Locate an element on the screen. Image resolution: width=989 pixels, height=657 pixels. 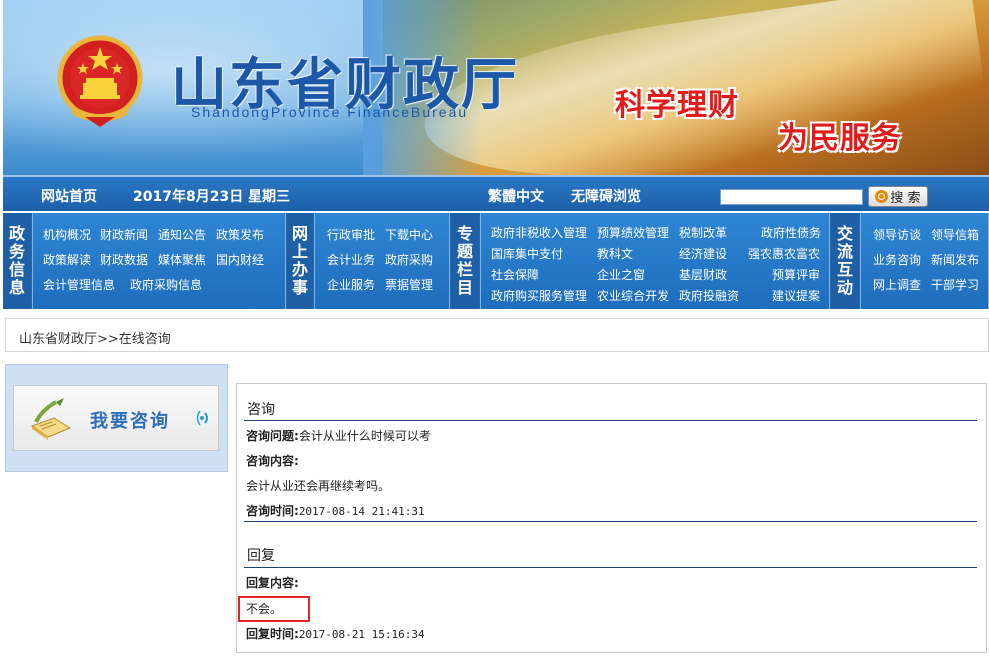
menu-link: 企业之窗 is located at coordinates (621, 274).